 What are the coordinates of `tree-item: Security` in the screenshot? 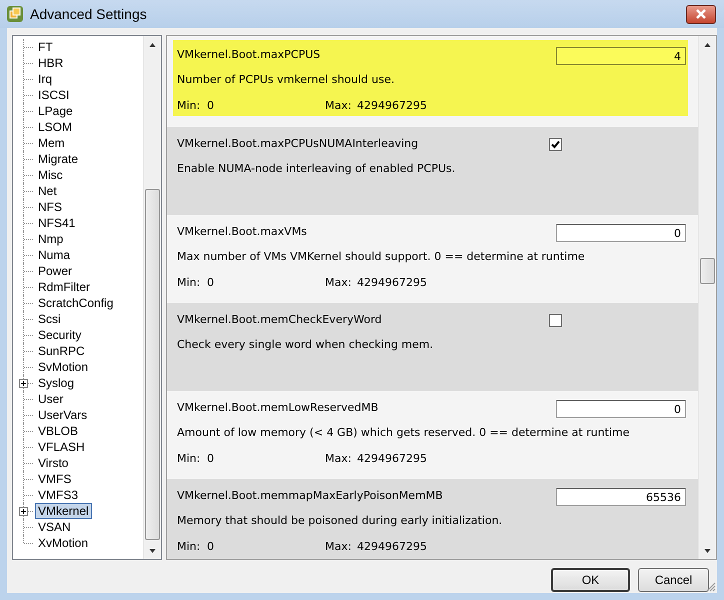 It's located at (59, 335).